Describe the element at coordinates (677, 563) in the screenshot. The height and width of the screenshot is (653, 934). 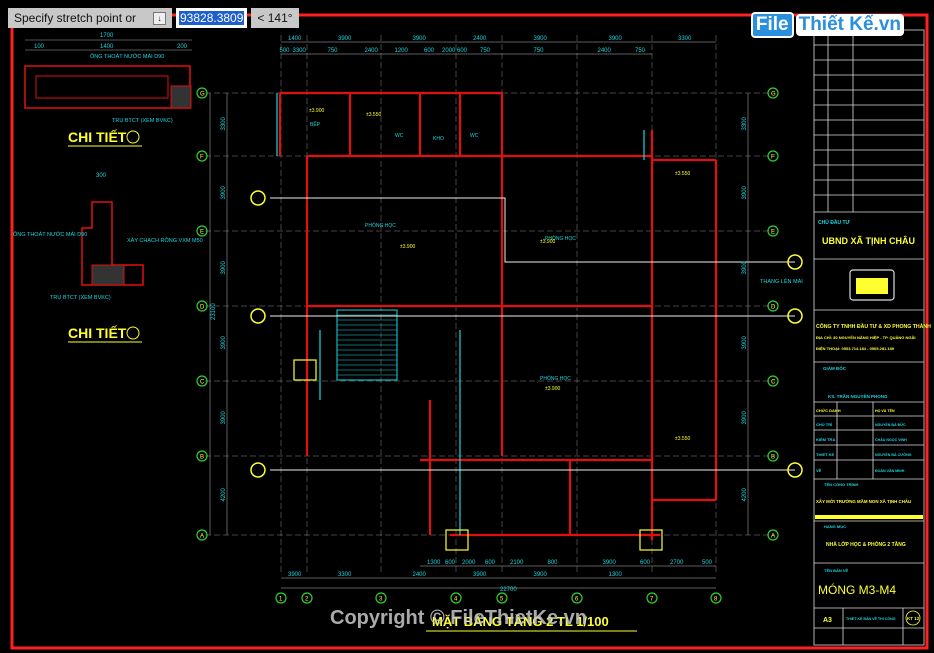
I see `dim-text: 2700` at that location.